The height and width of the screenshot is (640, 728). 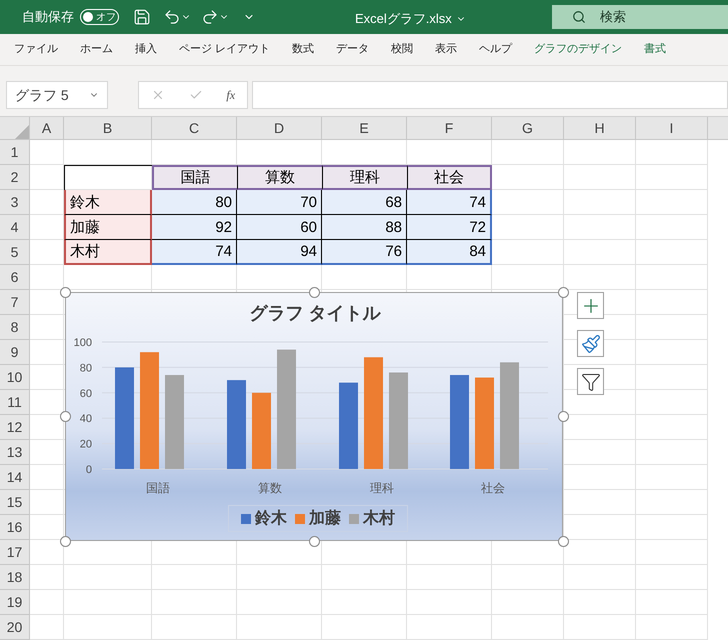 I want to click on search-placeholder: 検索, so click(x=613, y=17).